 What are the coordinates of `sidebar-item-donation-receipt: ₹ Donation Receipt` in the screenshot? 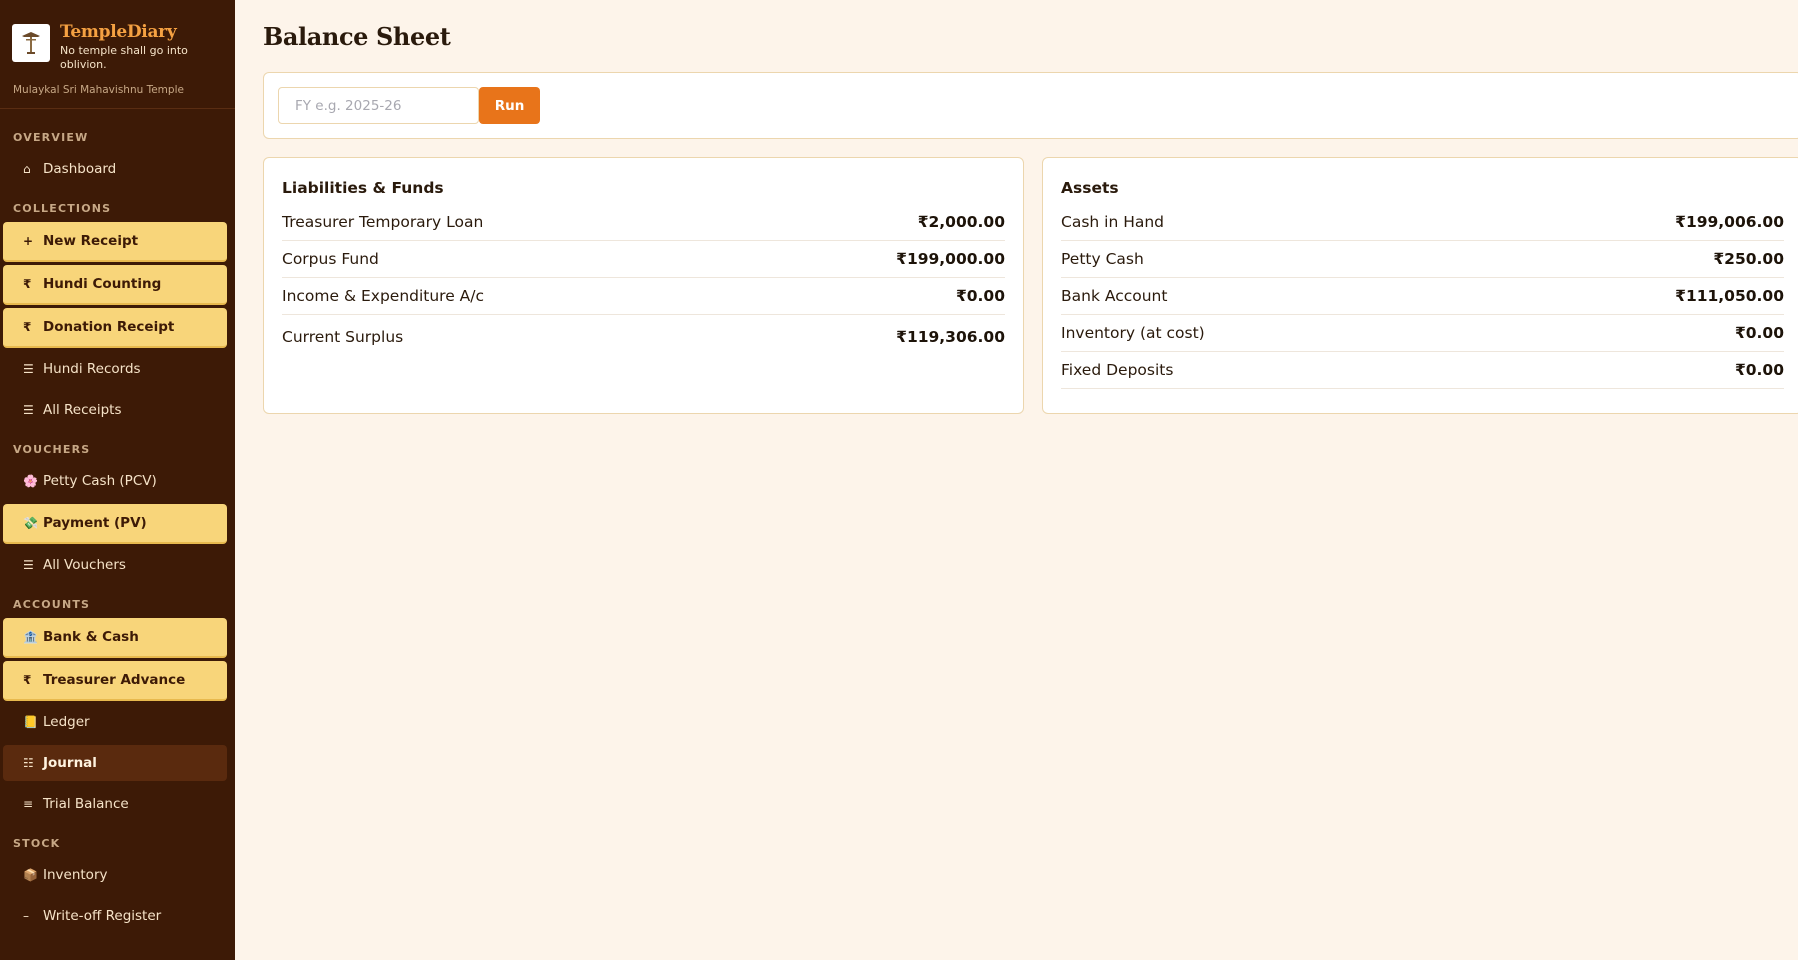 It's located at (115, 328).